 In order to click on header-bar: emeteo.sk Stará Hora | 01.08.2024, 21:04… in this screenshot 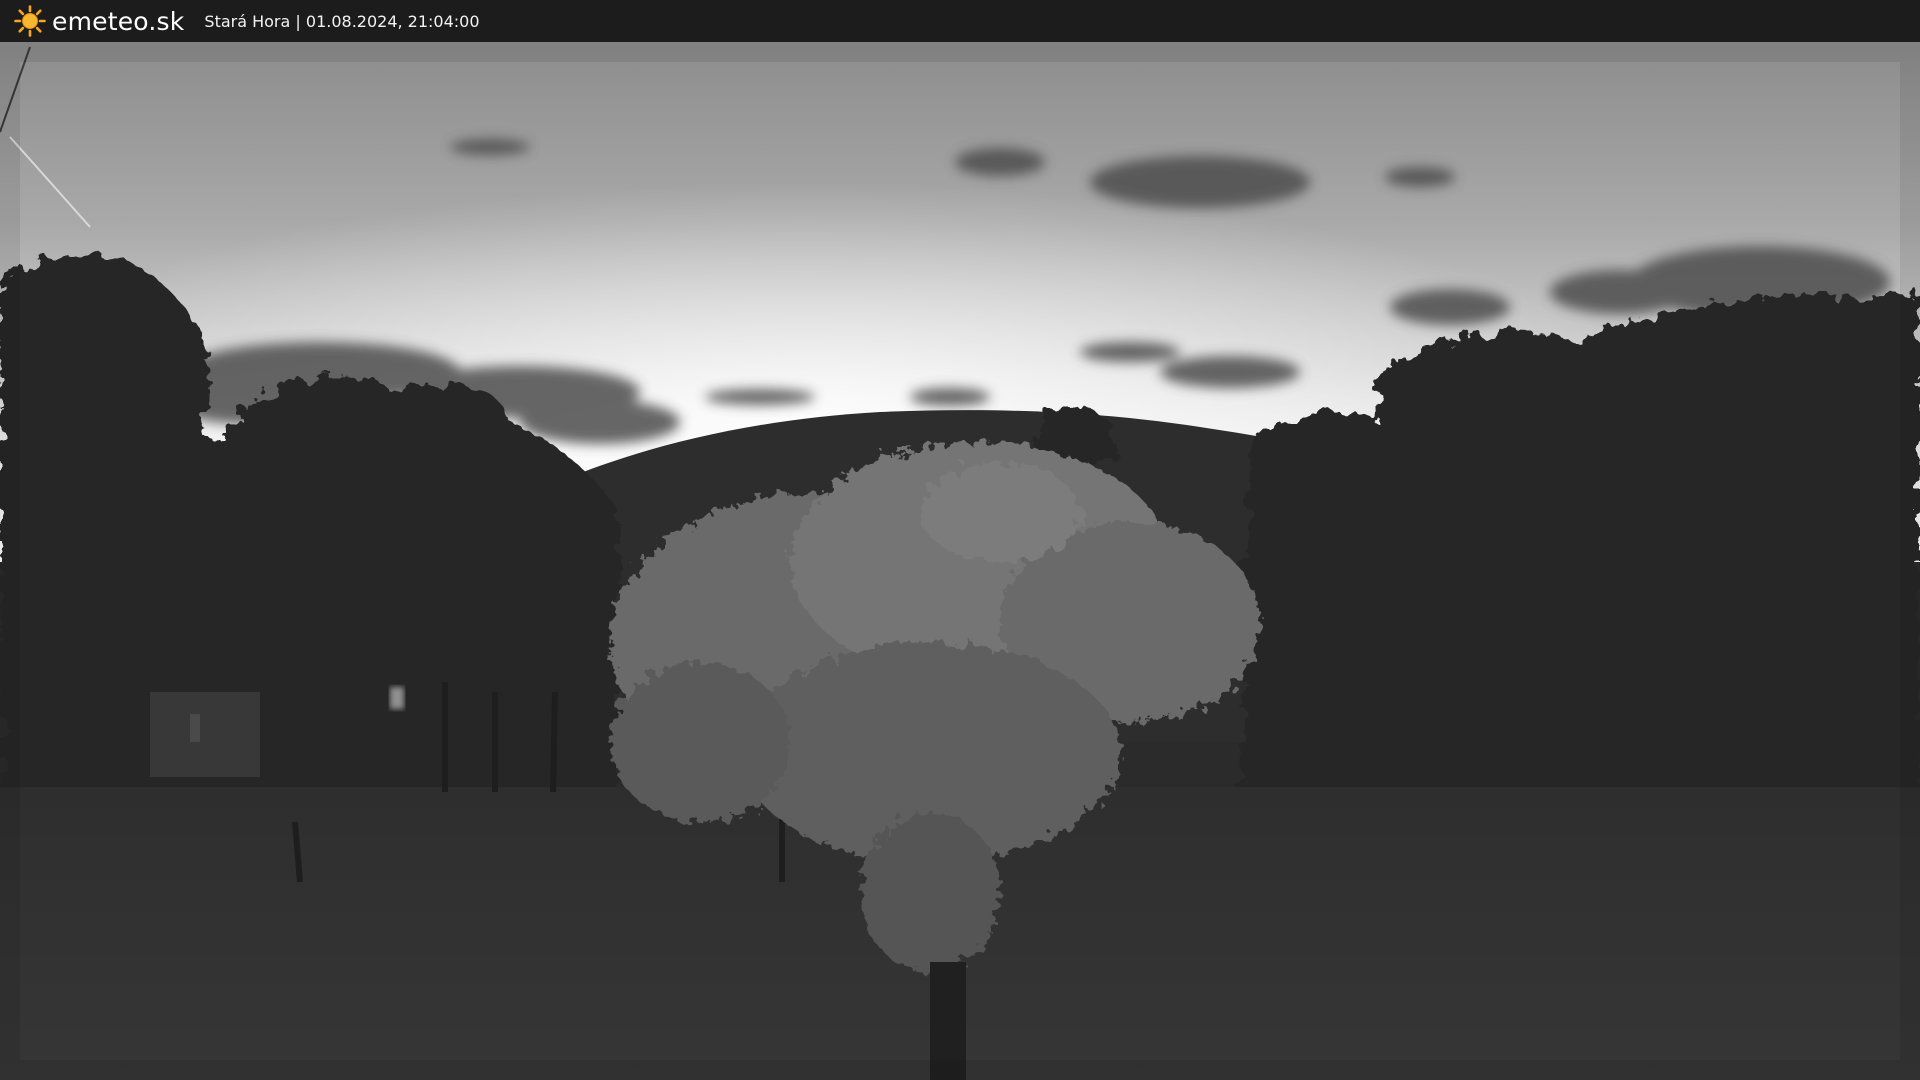, I will do `click(960, 21)`.